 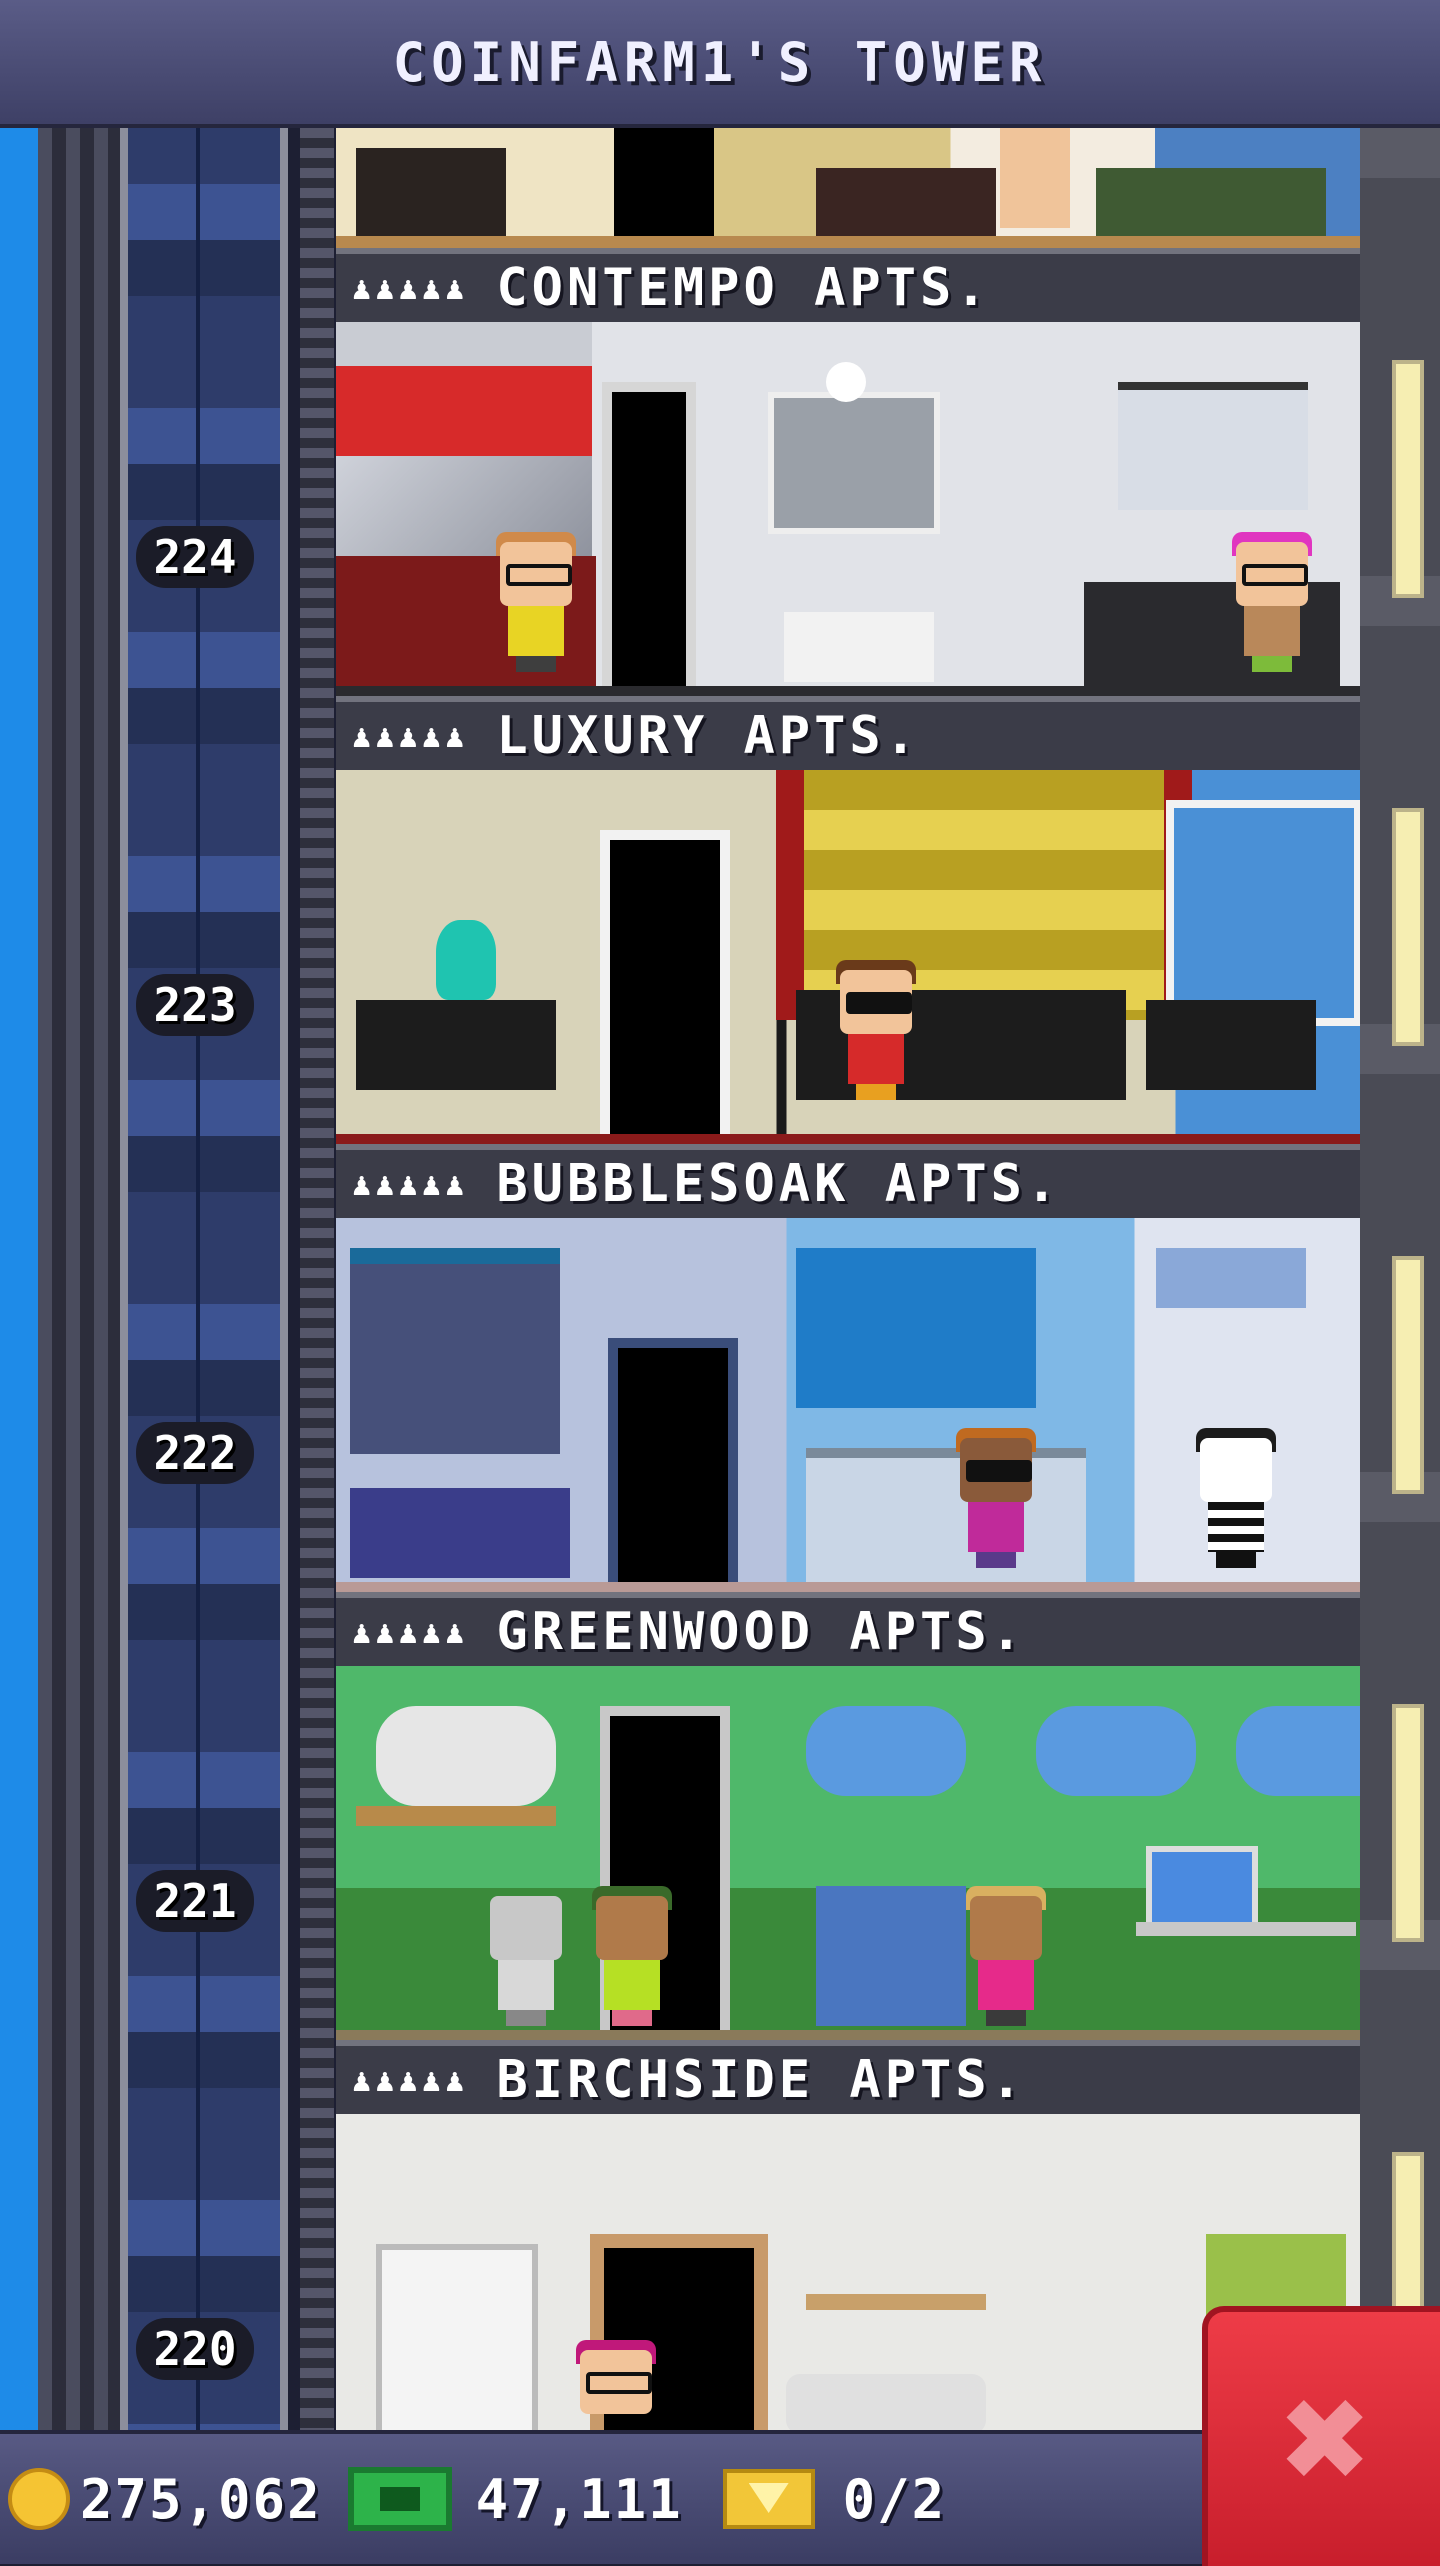 I want to click on close-button: ✖, so click(x=1321, y=2436).